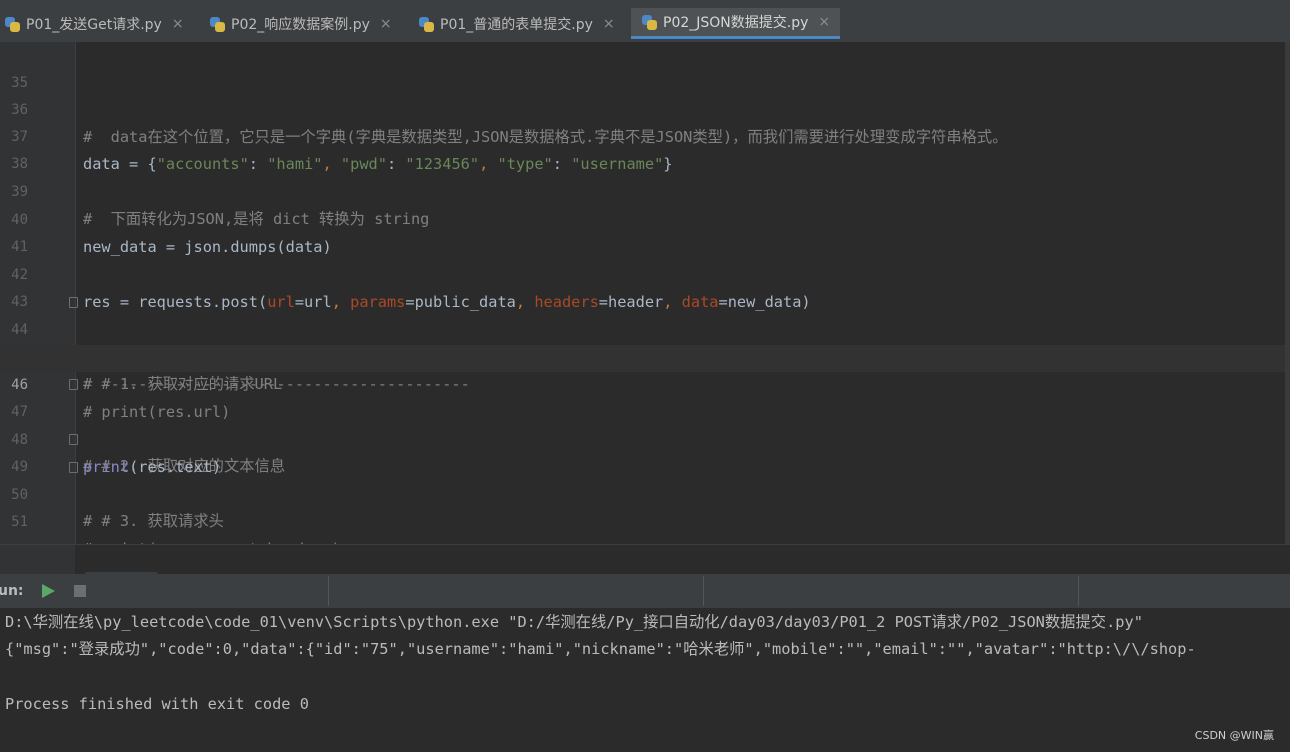 The height and width of the screenshot is (752, 1290). Describe the element at coordinates (642, 67) in the screenshot. I see `code-line: 35` at that location.